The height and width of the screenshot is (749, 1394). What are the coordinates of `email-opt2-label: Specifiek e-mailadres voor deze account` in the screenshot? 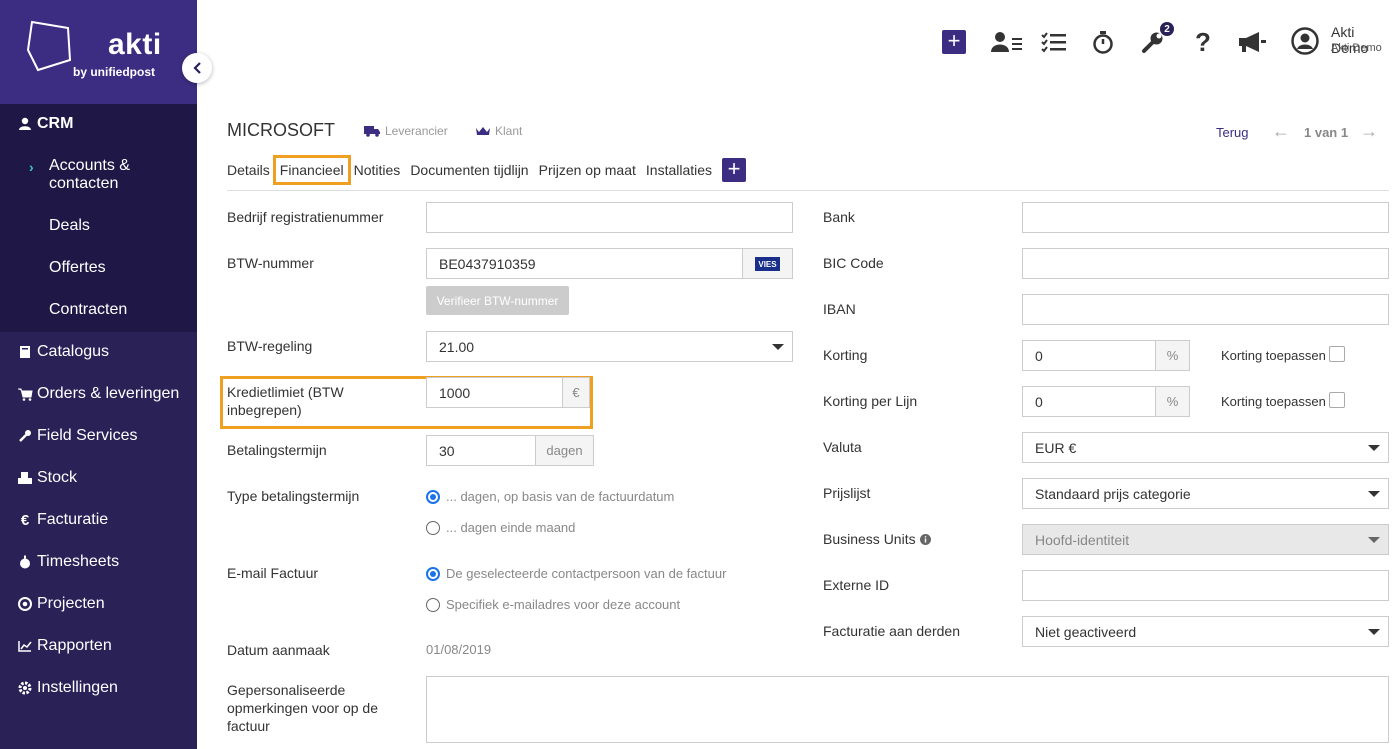 It's located at (563, 604).